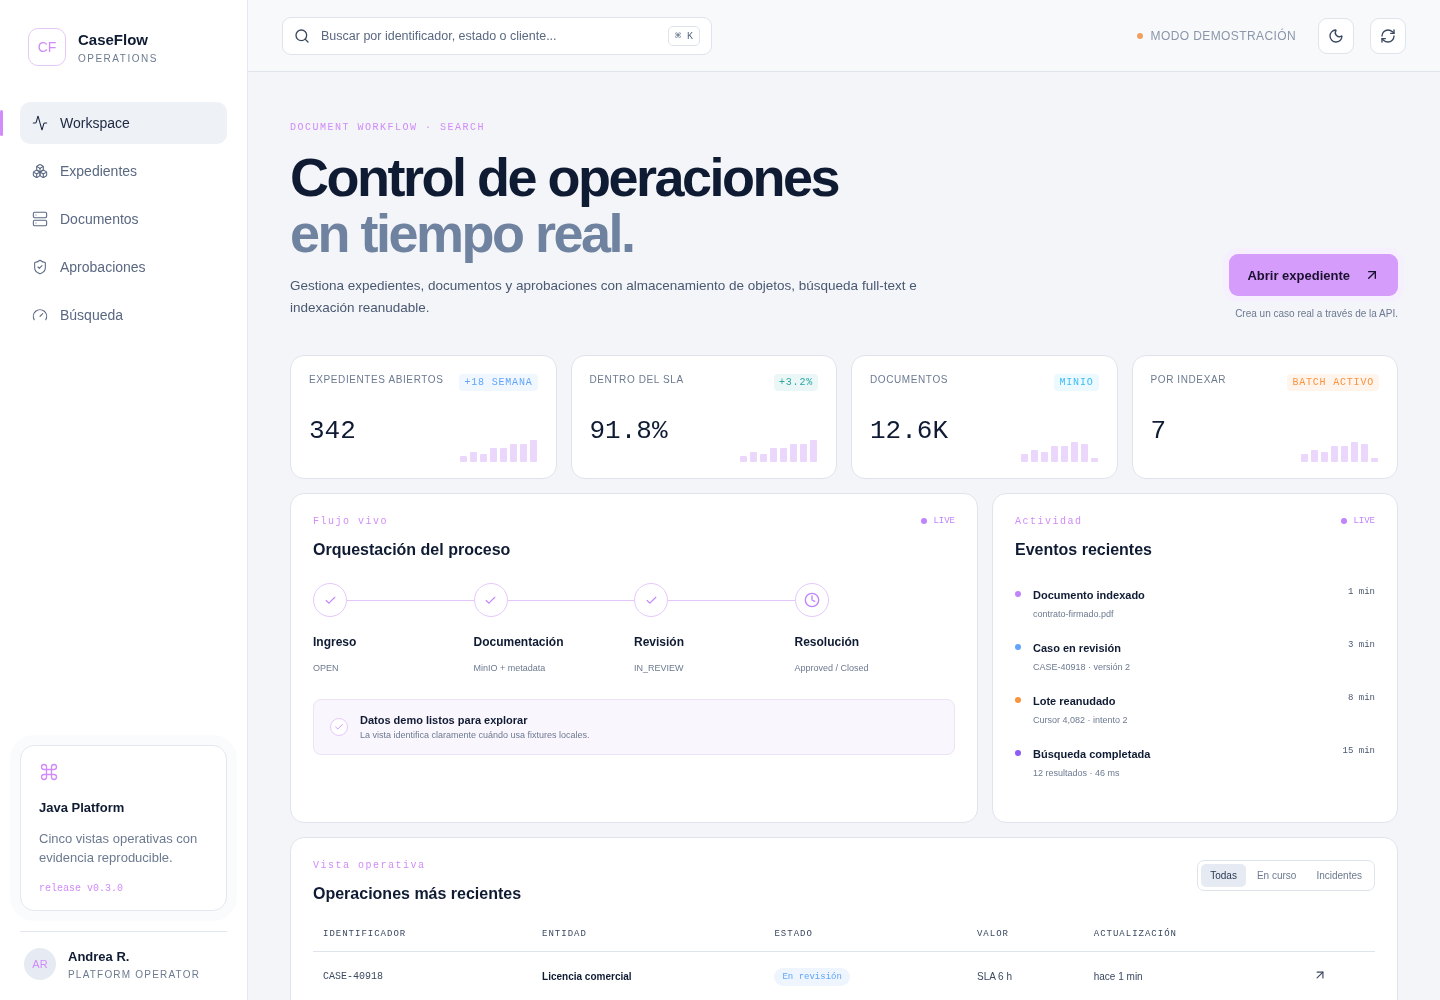 The image size is (1440, 1000). Describe the element at coordinates (1025, 934) in the screenshot. I see `column-header: VALOR` at that location.